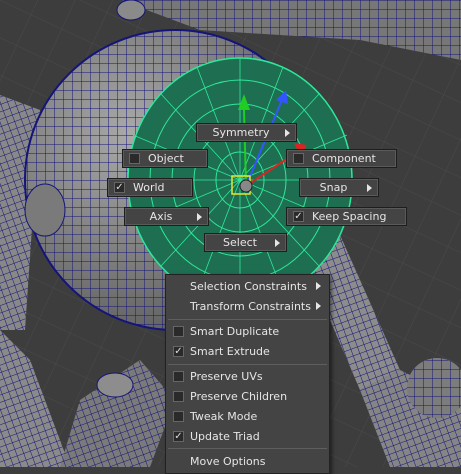 The height and width of the screenshot is (474, 461). I want to click on axis-menu: Axis, so click(166, 216).